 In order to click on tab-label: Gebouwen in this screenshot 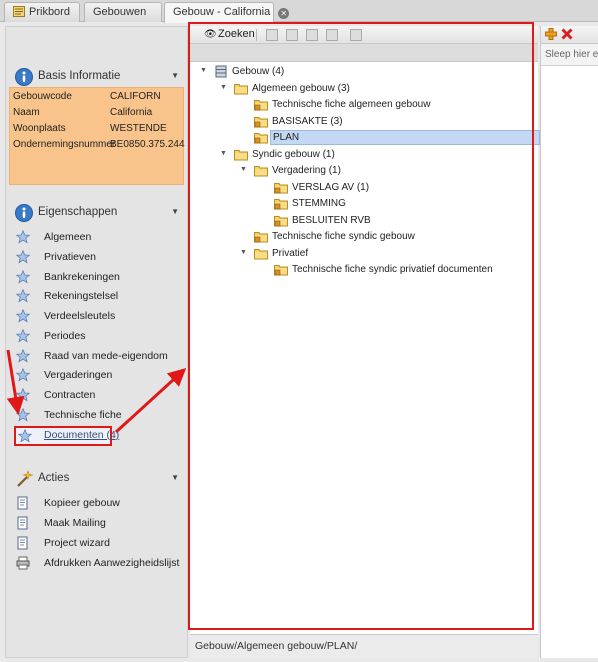, I will do `click(120, 12)`.